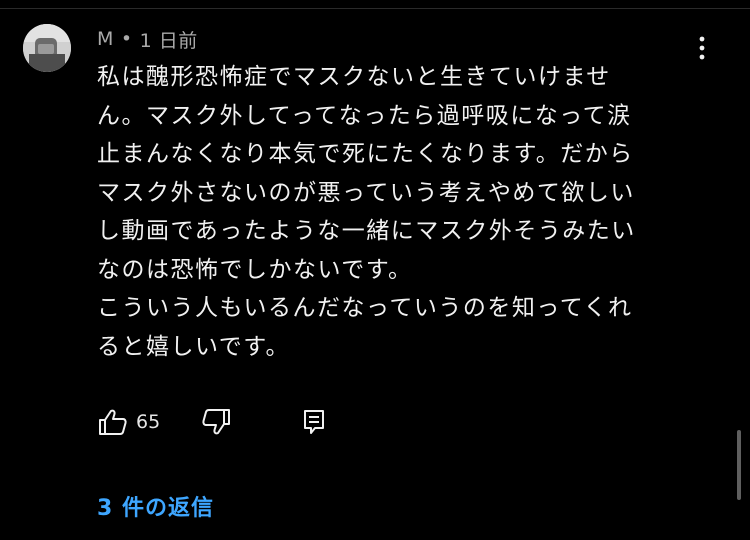 The height and width of the screenshot is (540, 750). I want to click on comment-line: ん。マスク外してってなったら過呼吸になって涙, so click(364, 115).